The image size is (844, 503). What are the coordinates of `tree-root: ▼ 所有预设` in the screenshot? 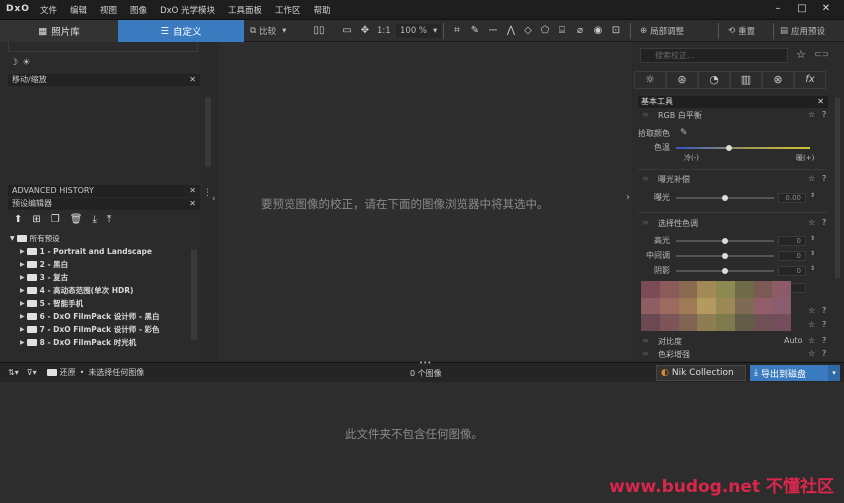 It's located at (35, 238).